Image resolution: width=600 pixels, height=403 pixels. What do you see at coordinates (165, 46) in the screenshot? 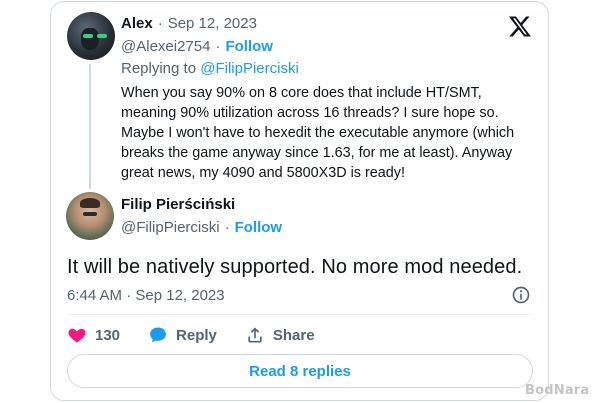
I see `reply-author-handle: @Alexei2754` at bounding box center [165, 46].